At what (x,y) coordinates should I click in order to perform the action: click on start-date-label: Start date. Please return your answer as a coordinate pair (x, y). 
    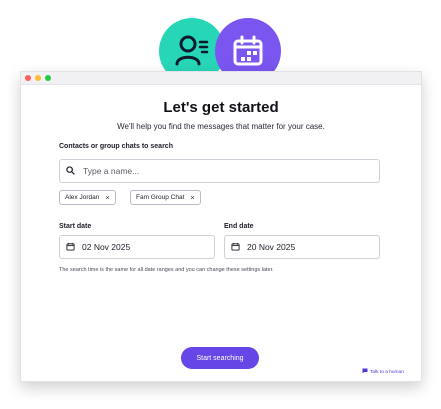
    Looking at the image, I should click on (75, 226).